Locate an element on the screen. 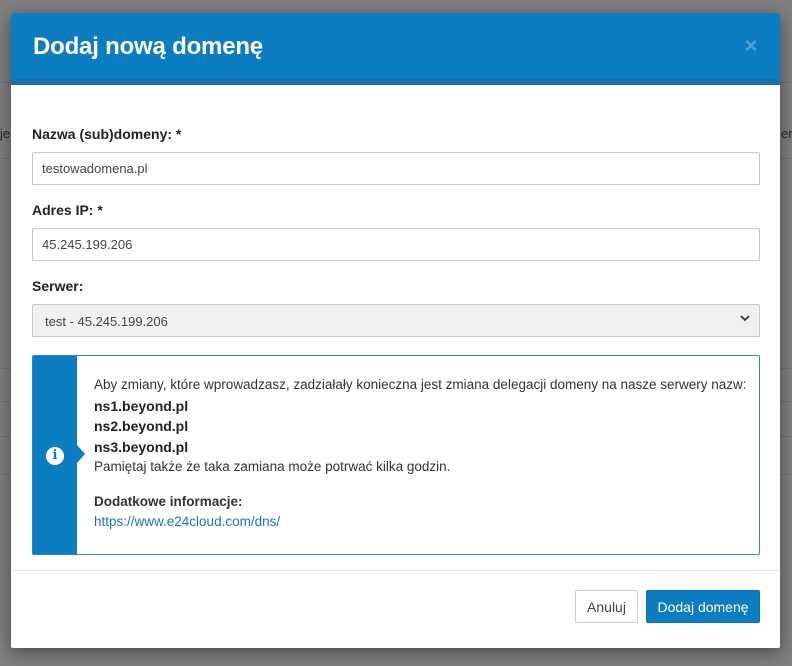 Image resolution: width=792 pixels, height=666 pixels. server-select-value: test - 45.245.199.206 is located at coordinates (106, 321).